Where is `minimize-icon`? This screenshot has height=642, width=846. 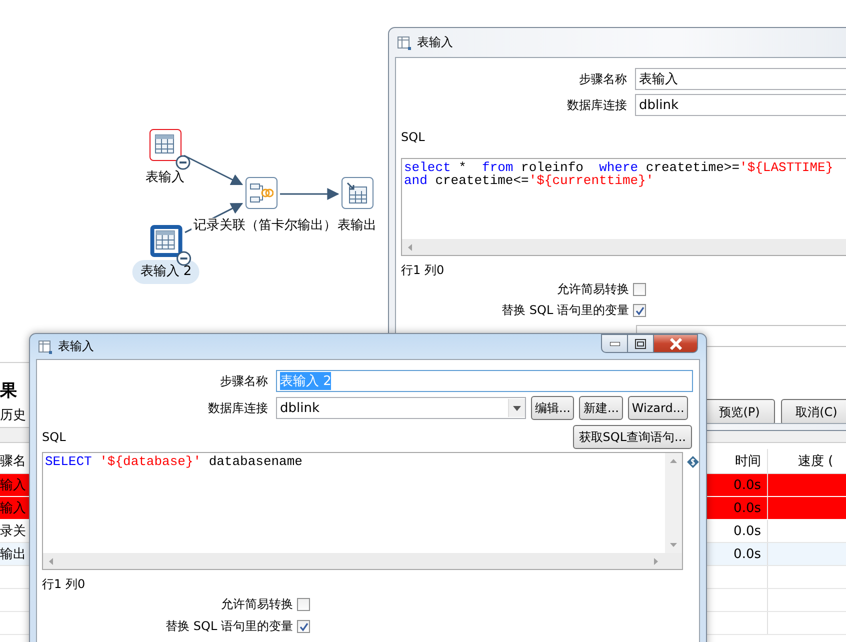 minimize-icon is located at coordinates (615, 344).